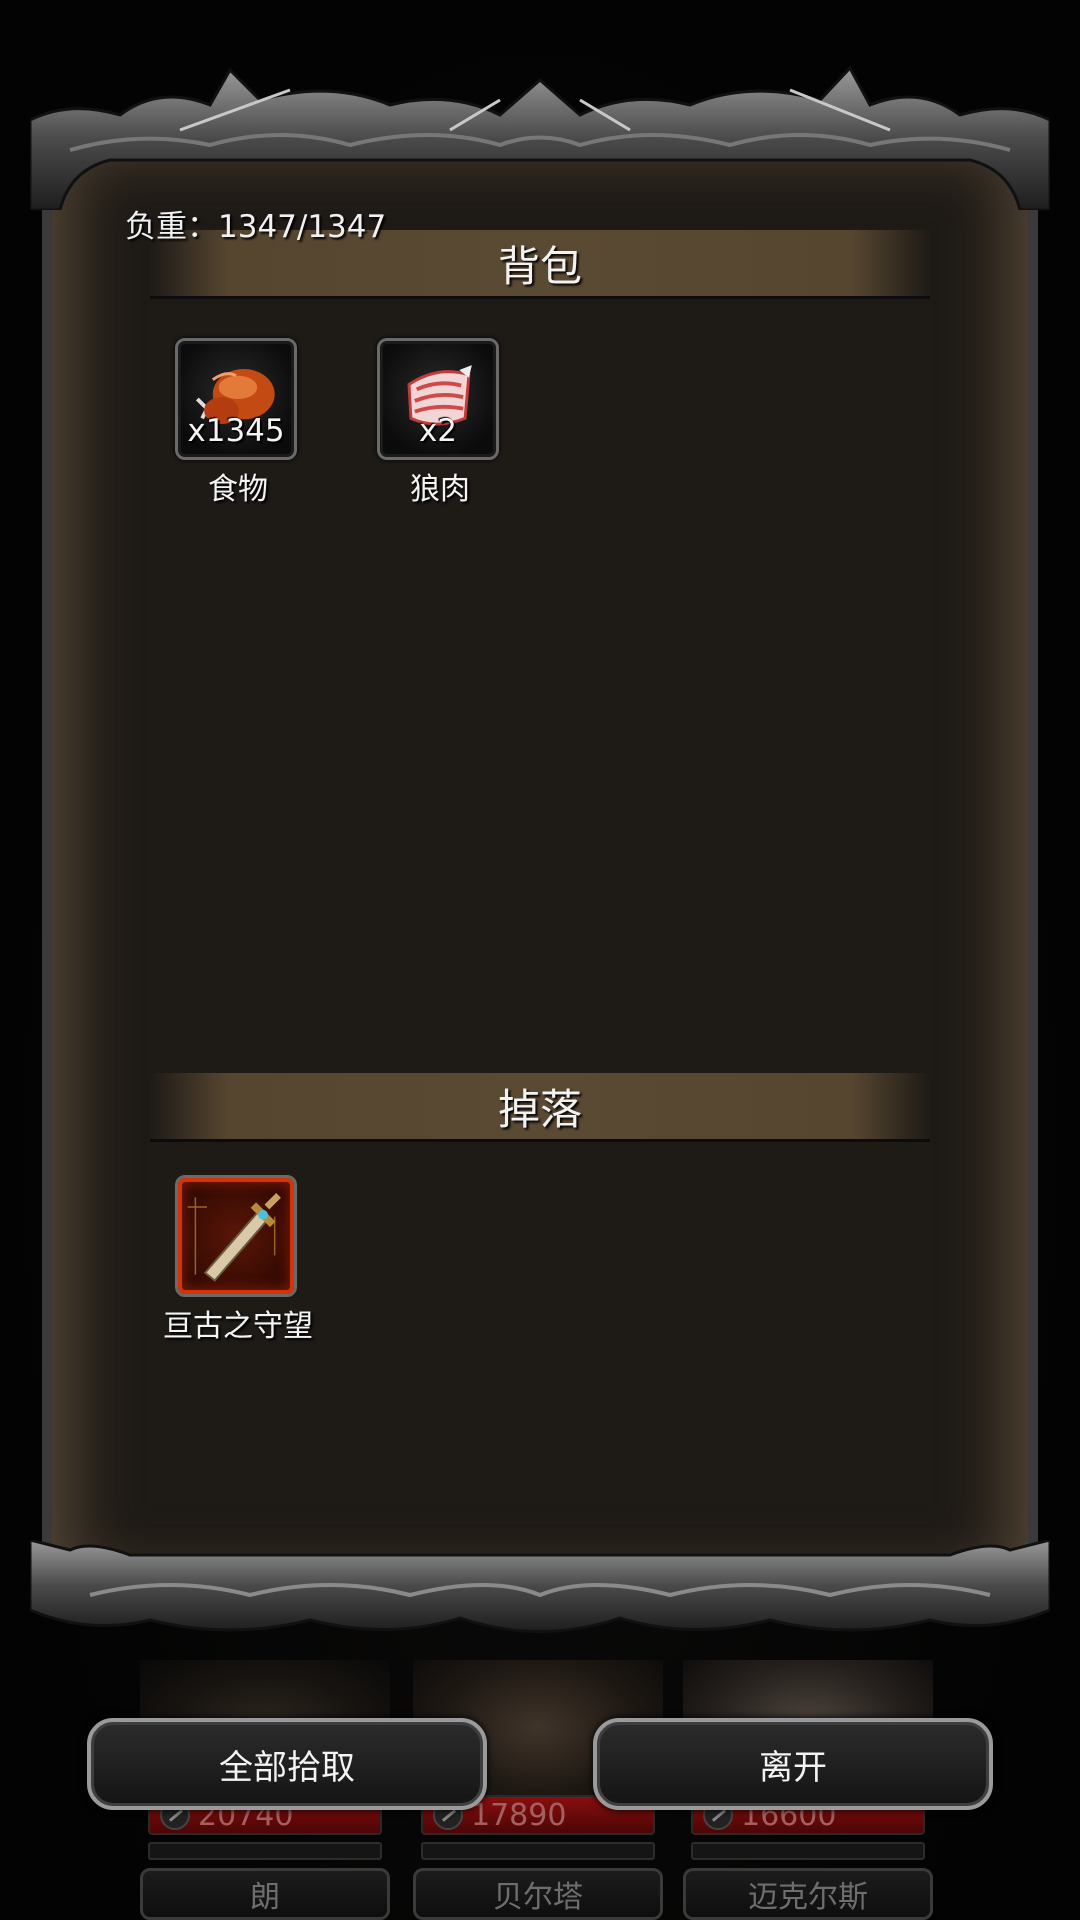  Describe the element at coordinates (538, 1894) in the screenshot. I see `name-plate: 贝尔塔` at that location.